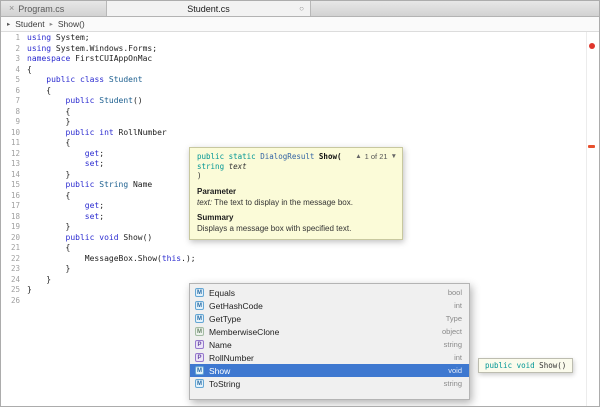 Image resolution: width=600 pixels, height=407 pixels. I want to click on code-line-22: 22 MessageBox.Show(this.);, so click(300, 259).